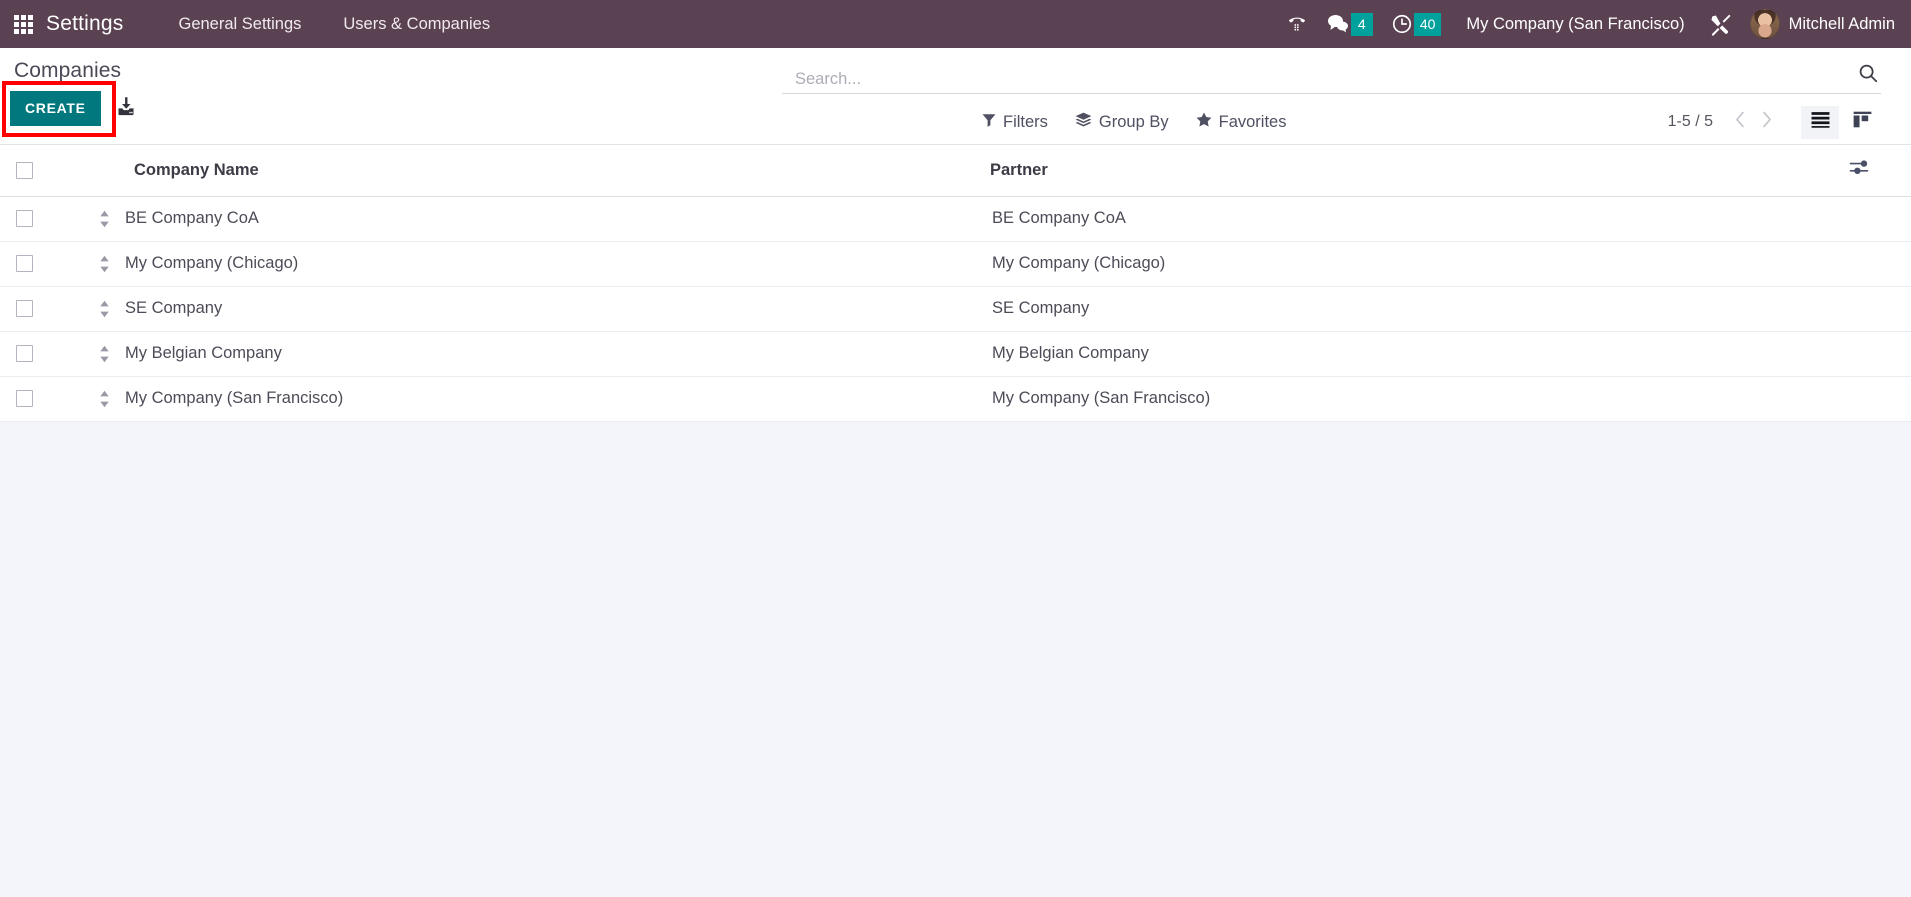 The width and height of the screenshot is (1911, 897). Describe the element at coordinates (1416, 24) in the screenshot. I see `systray-activities-button: 40` at that location.